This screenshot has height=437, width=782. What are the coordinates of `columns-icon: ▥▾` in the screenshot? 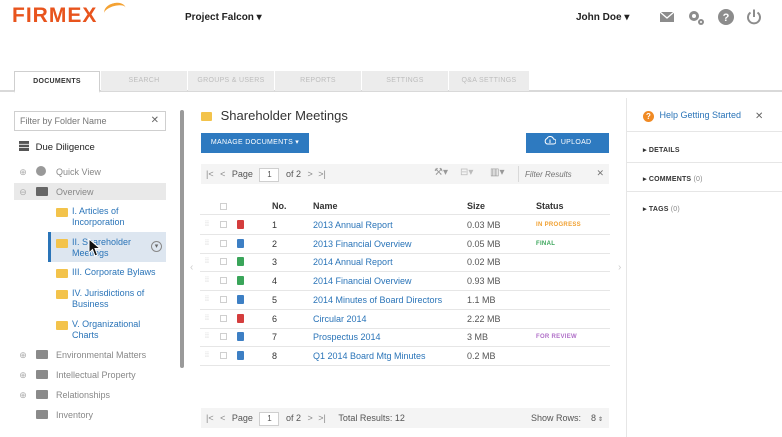 It's located at (497, 172).